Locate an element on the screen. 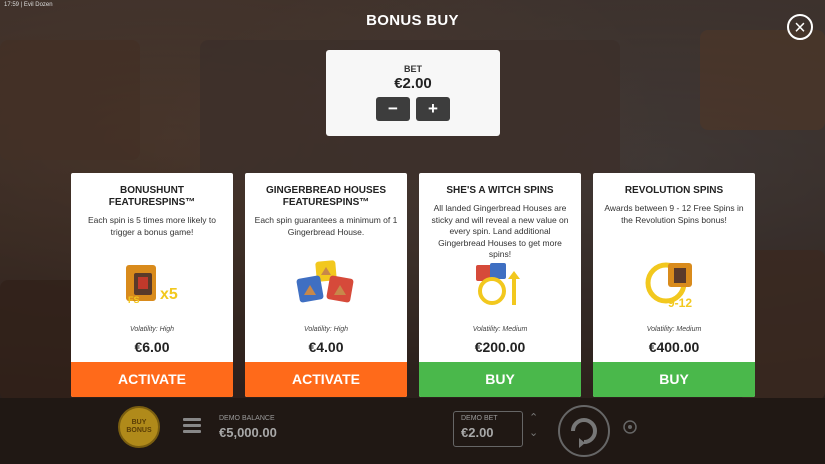 The height and width of the screenshot is (464, 825). bet-label: BET is located at coordinates (413, 69).